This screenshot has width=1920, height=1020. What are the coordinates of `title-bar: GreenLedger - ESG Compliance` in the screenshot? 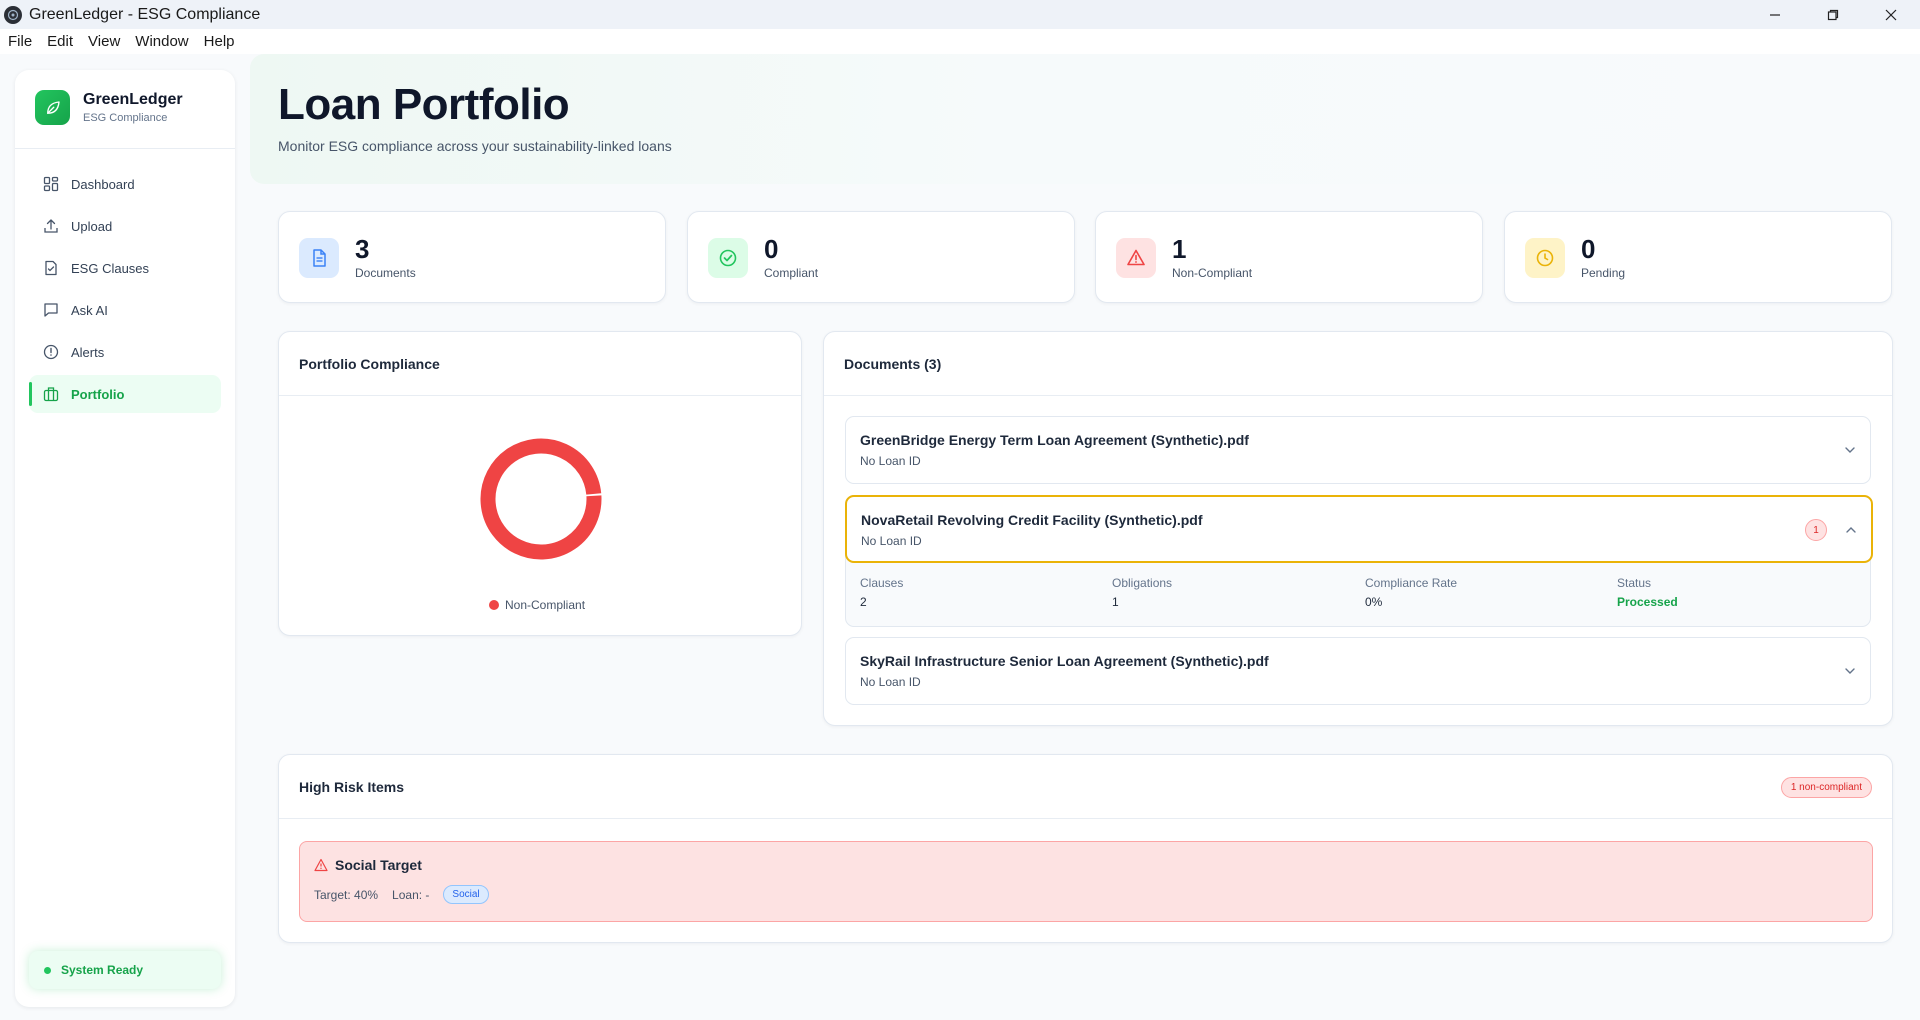 It's located at (960, 14).